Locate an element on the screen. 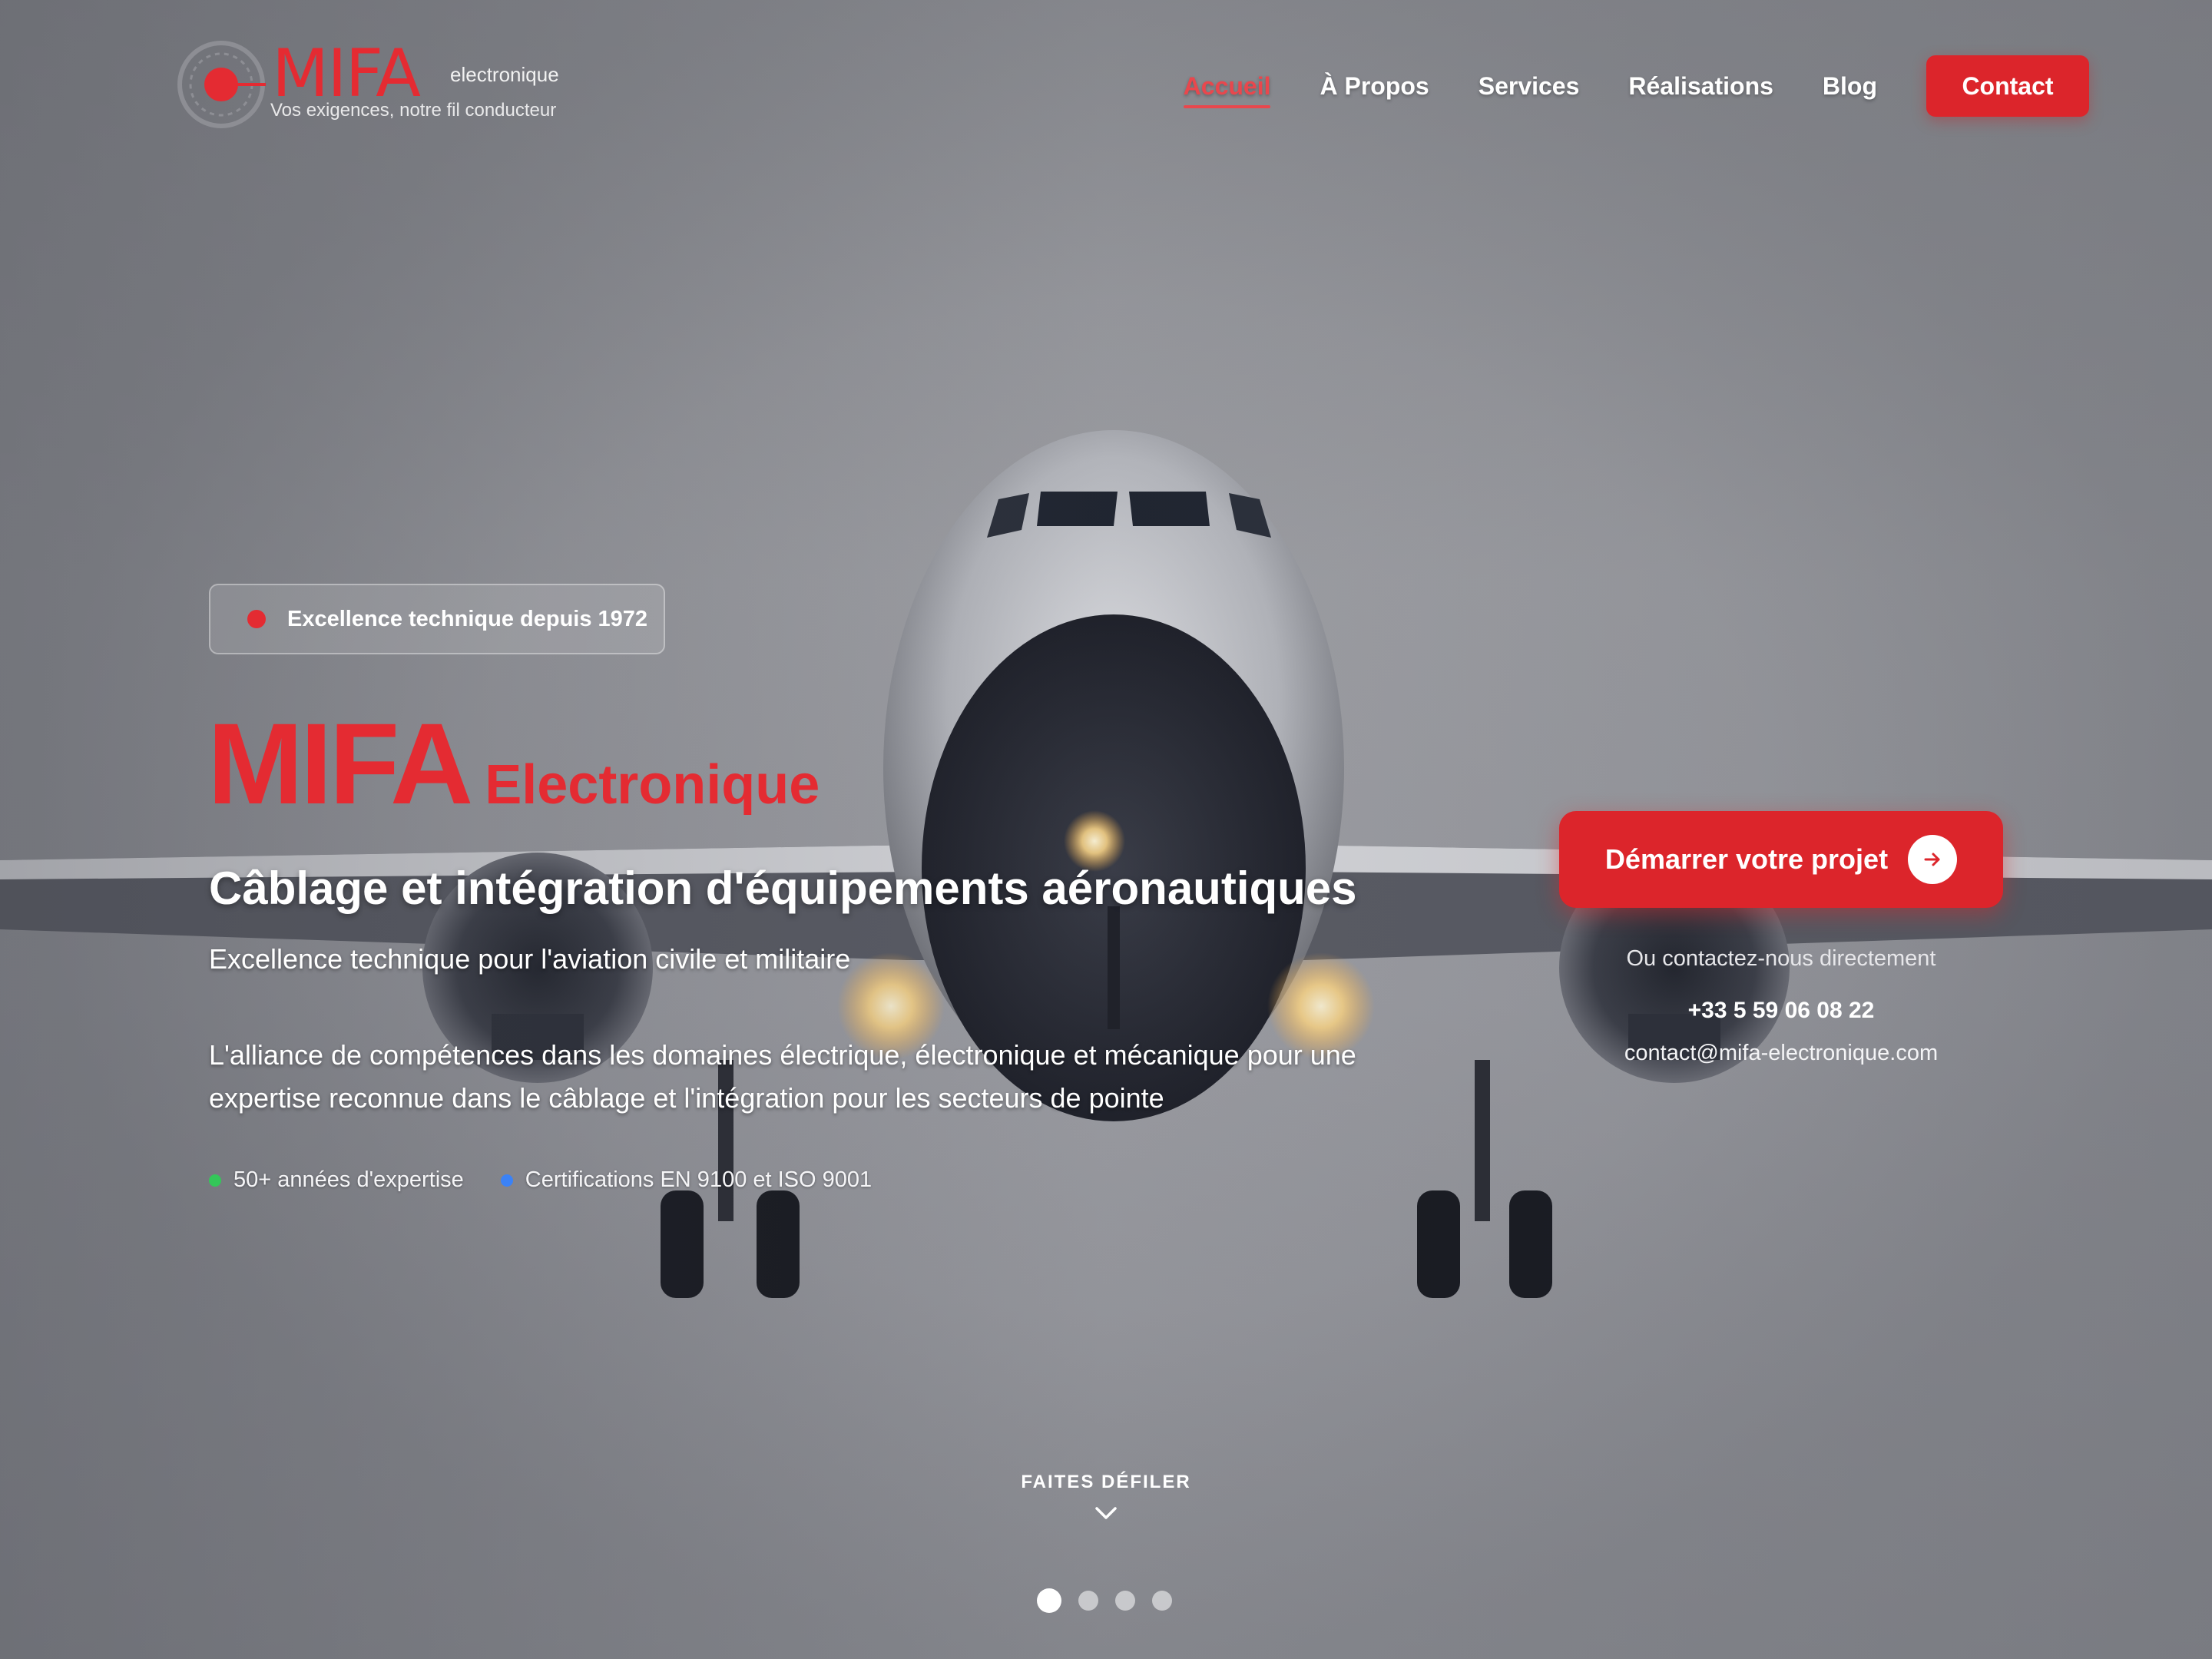 The height and width of the screenshot is (1659, 2212). contact-button: Contact is located at coordinates (2008, 86).